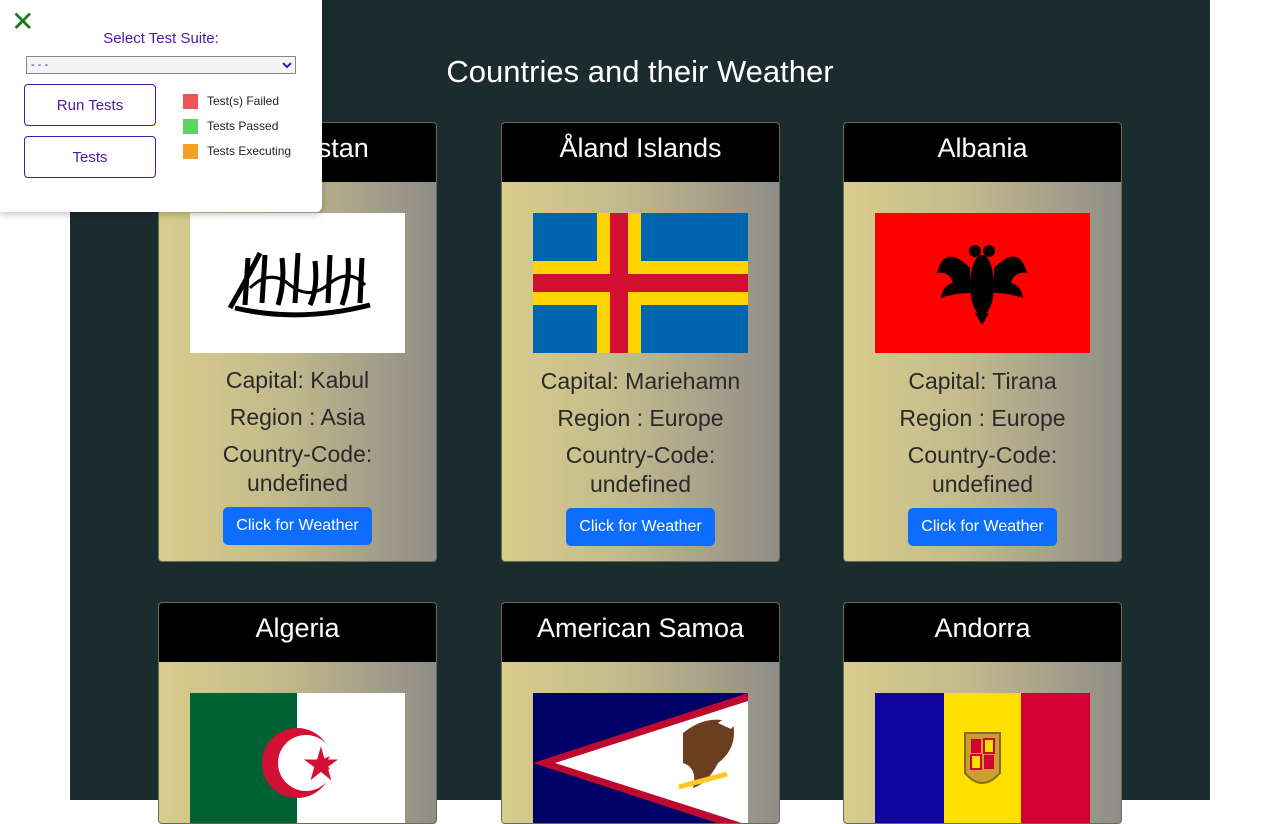  I want to click on card-header: Åland Islands, so click(640, 152).